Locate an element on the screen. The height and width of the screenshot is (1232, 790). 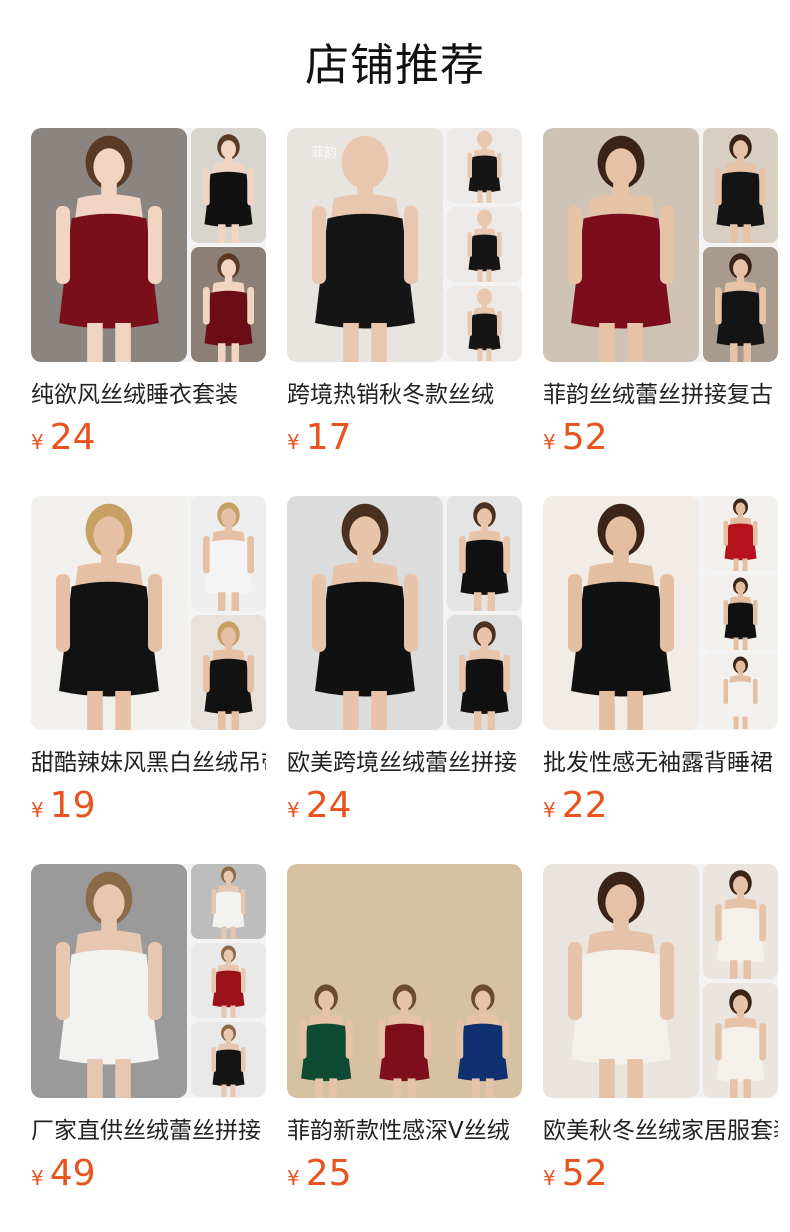
product-title: 批发性感无袖露背睡裙 is located at coordinates (658, 763).